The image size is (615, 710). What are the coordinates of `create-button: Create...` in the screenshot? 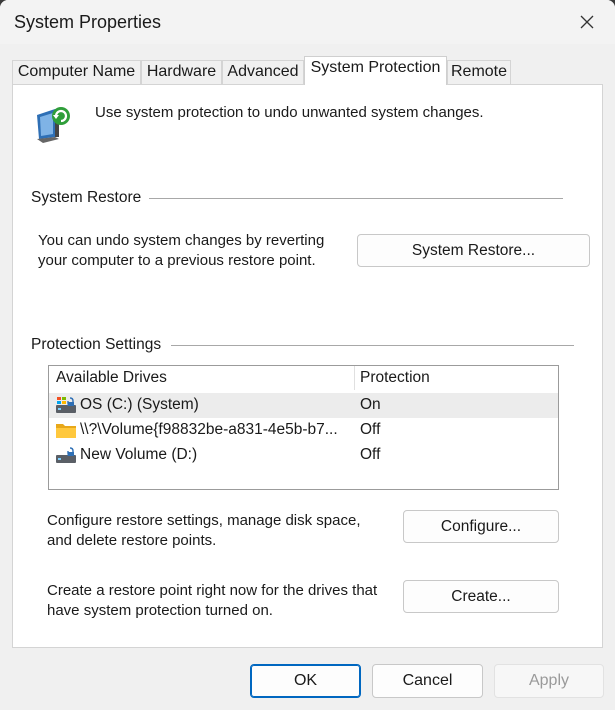 It's located at (481, 596).